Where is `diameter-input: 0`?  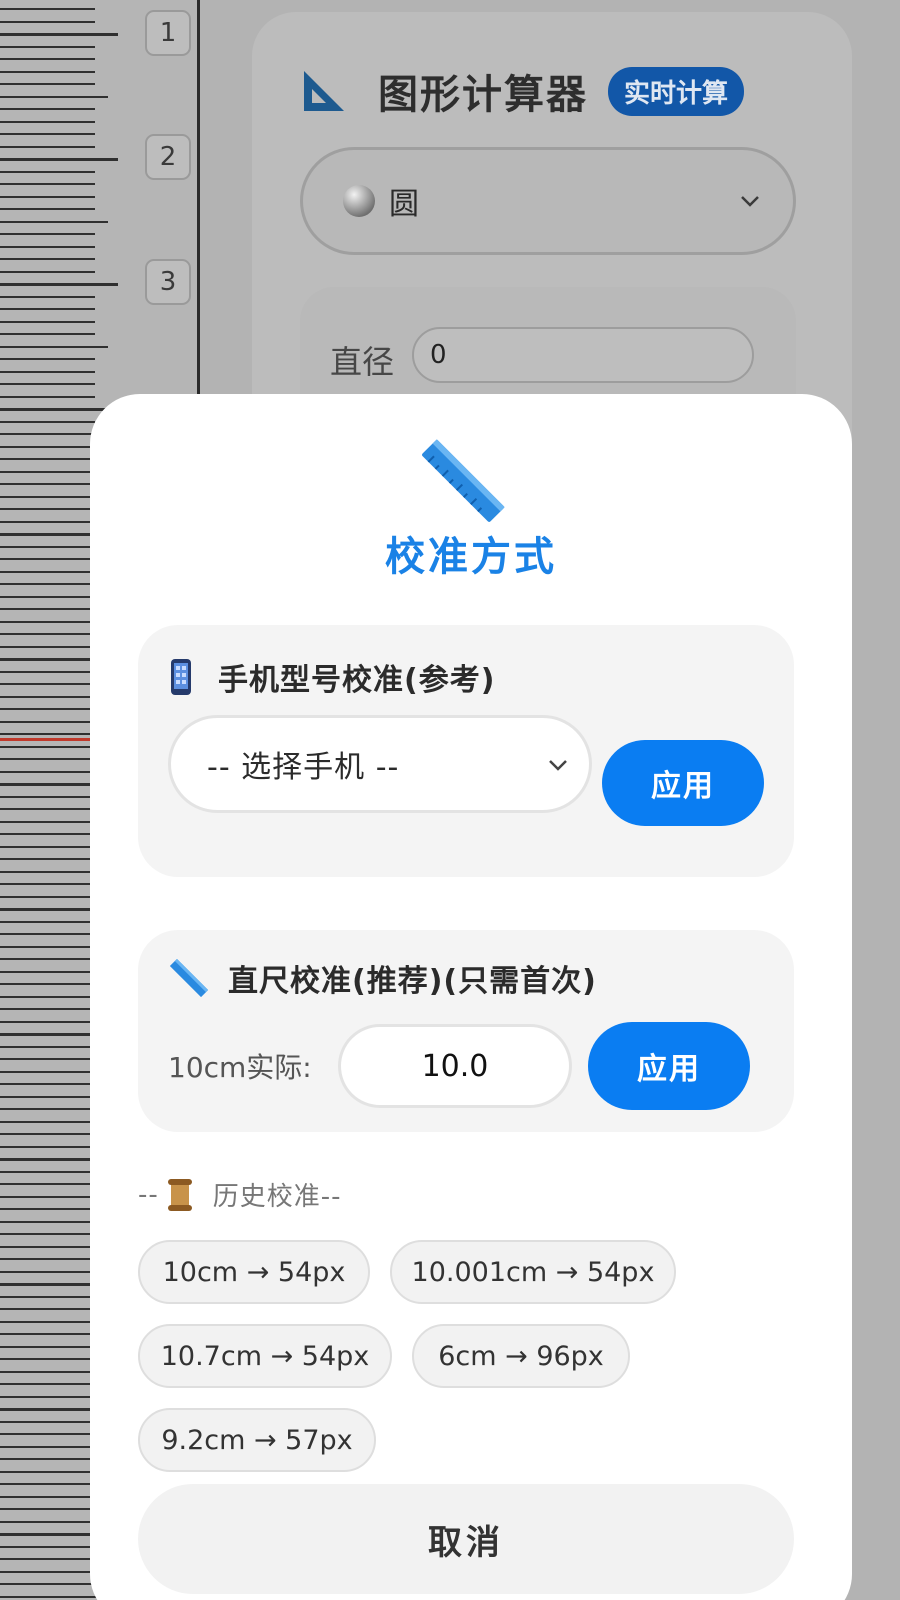 diameter-input: 0 is located at coordinates (583, 355).